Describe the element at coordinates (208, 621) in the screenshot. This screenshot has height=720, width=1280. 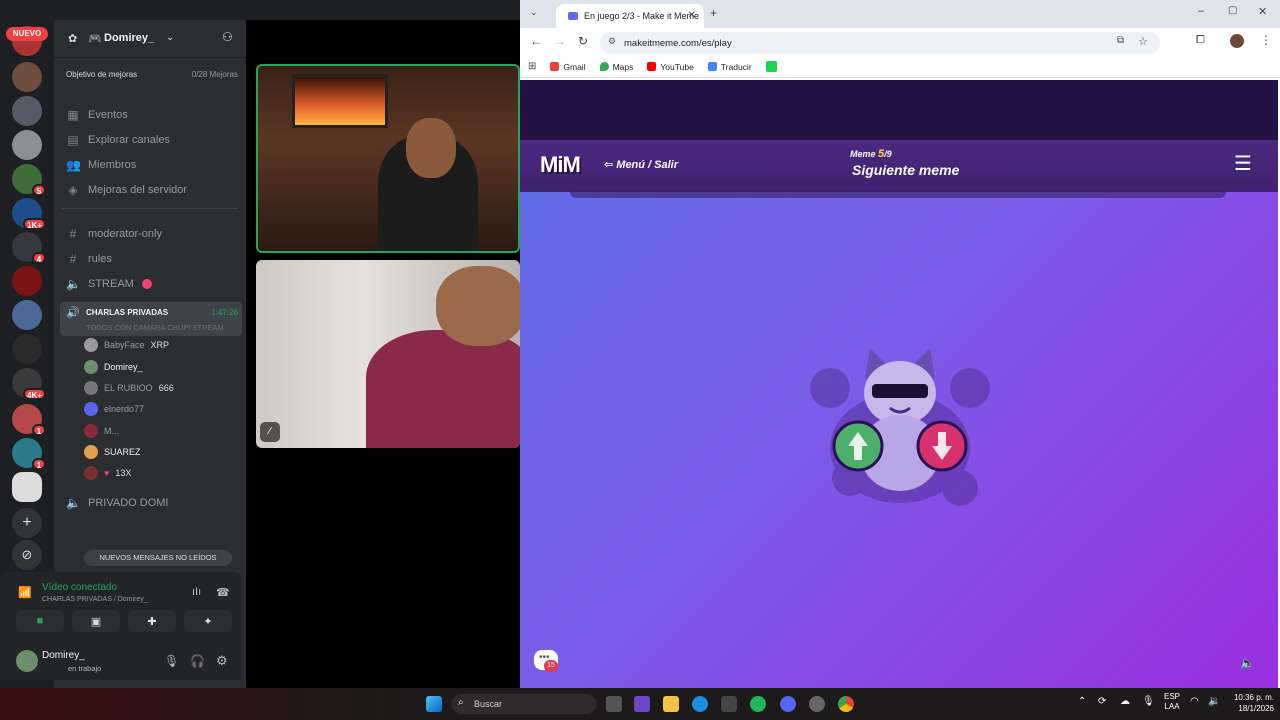
I see `soundboard-button: ✦` at that location.